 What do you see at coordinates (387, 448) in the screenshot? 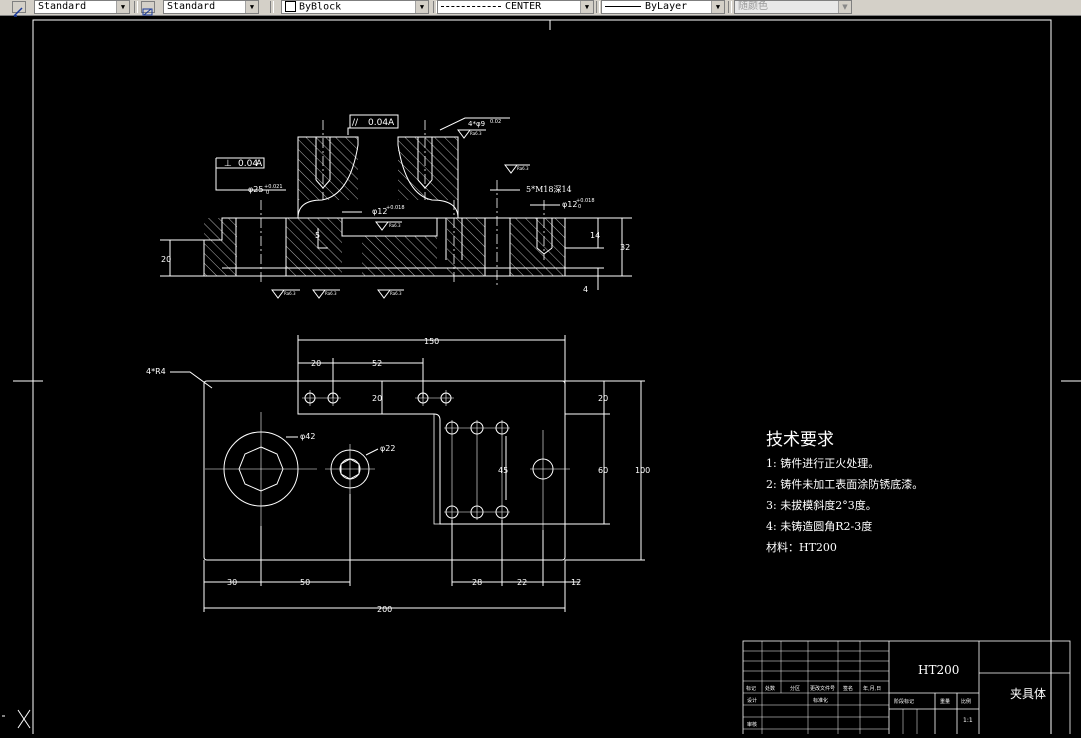
I see `dia-22-label: φ22` at bounding box center [387, 448].